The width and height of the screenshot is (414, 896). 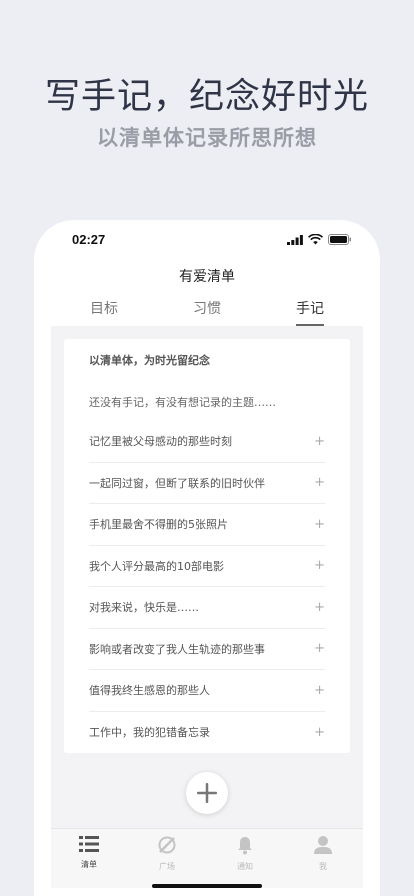 What do you see at coordinates (295, 239) in the screenshot?
I see `signal-icon` at bounding box center [295, 239].